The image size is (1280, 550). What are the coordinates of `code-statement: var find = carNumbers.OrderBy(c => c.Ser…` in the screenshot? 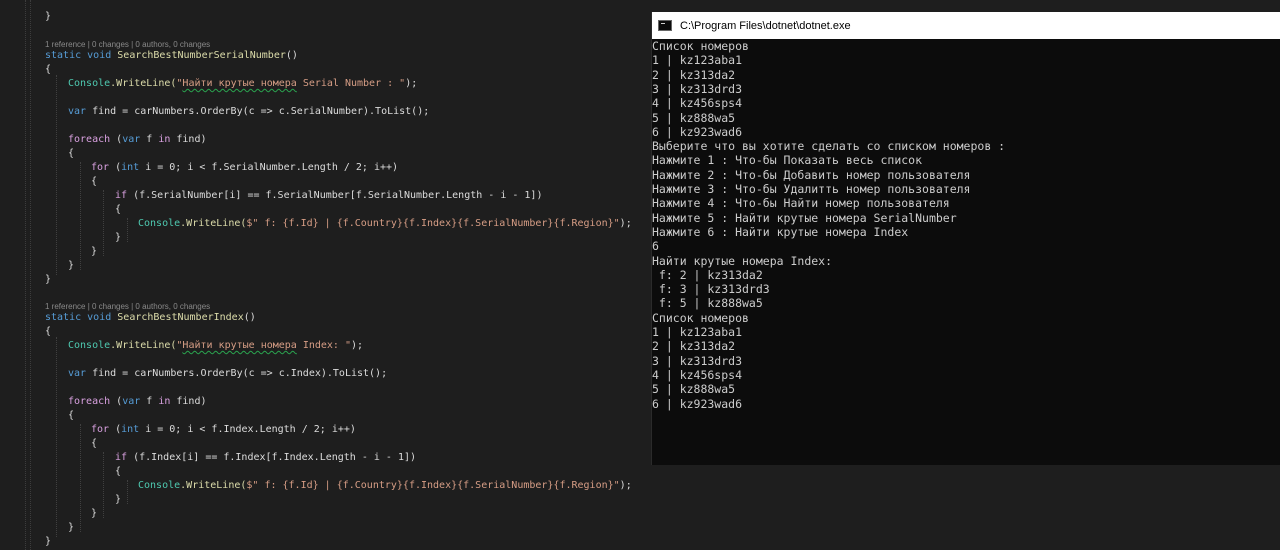 It's located at (249, 111).